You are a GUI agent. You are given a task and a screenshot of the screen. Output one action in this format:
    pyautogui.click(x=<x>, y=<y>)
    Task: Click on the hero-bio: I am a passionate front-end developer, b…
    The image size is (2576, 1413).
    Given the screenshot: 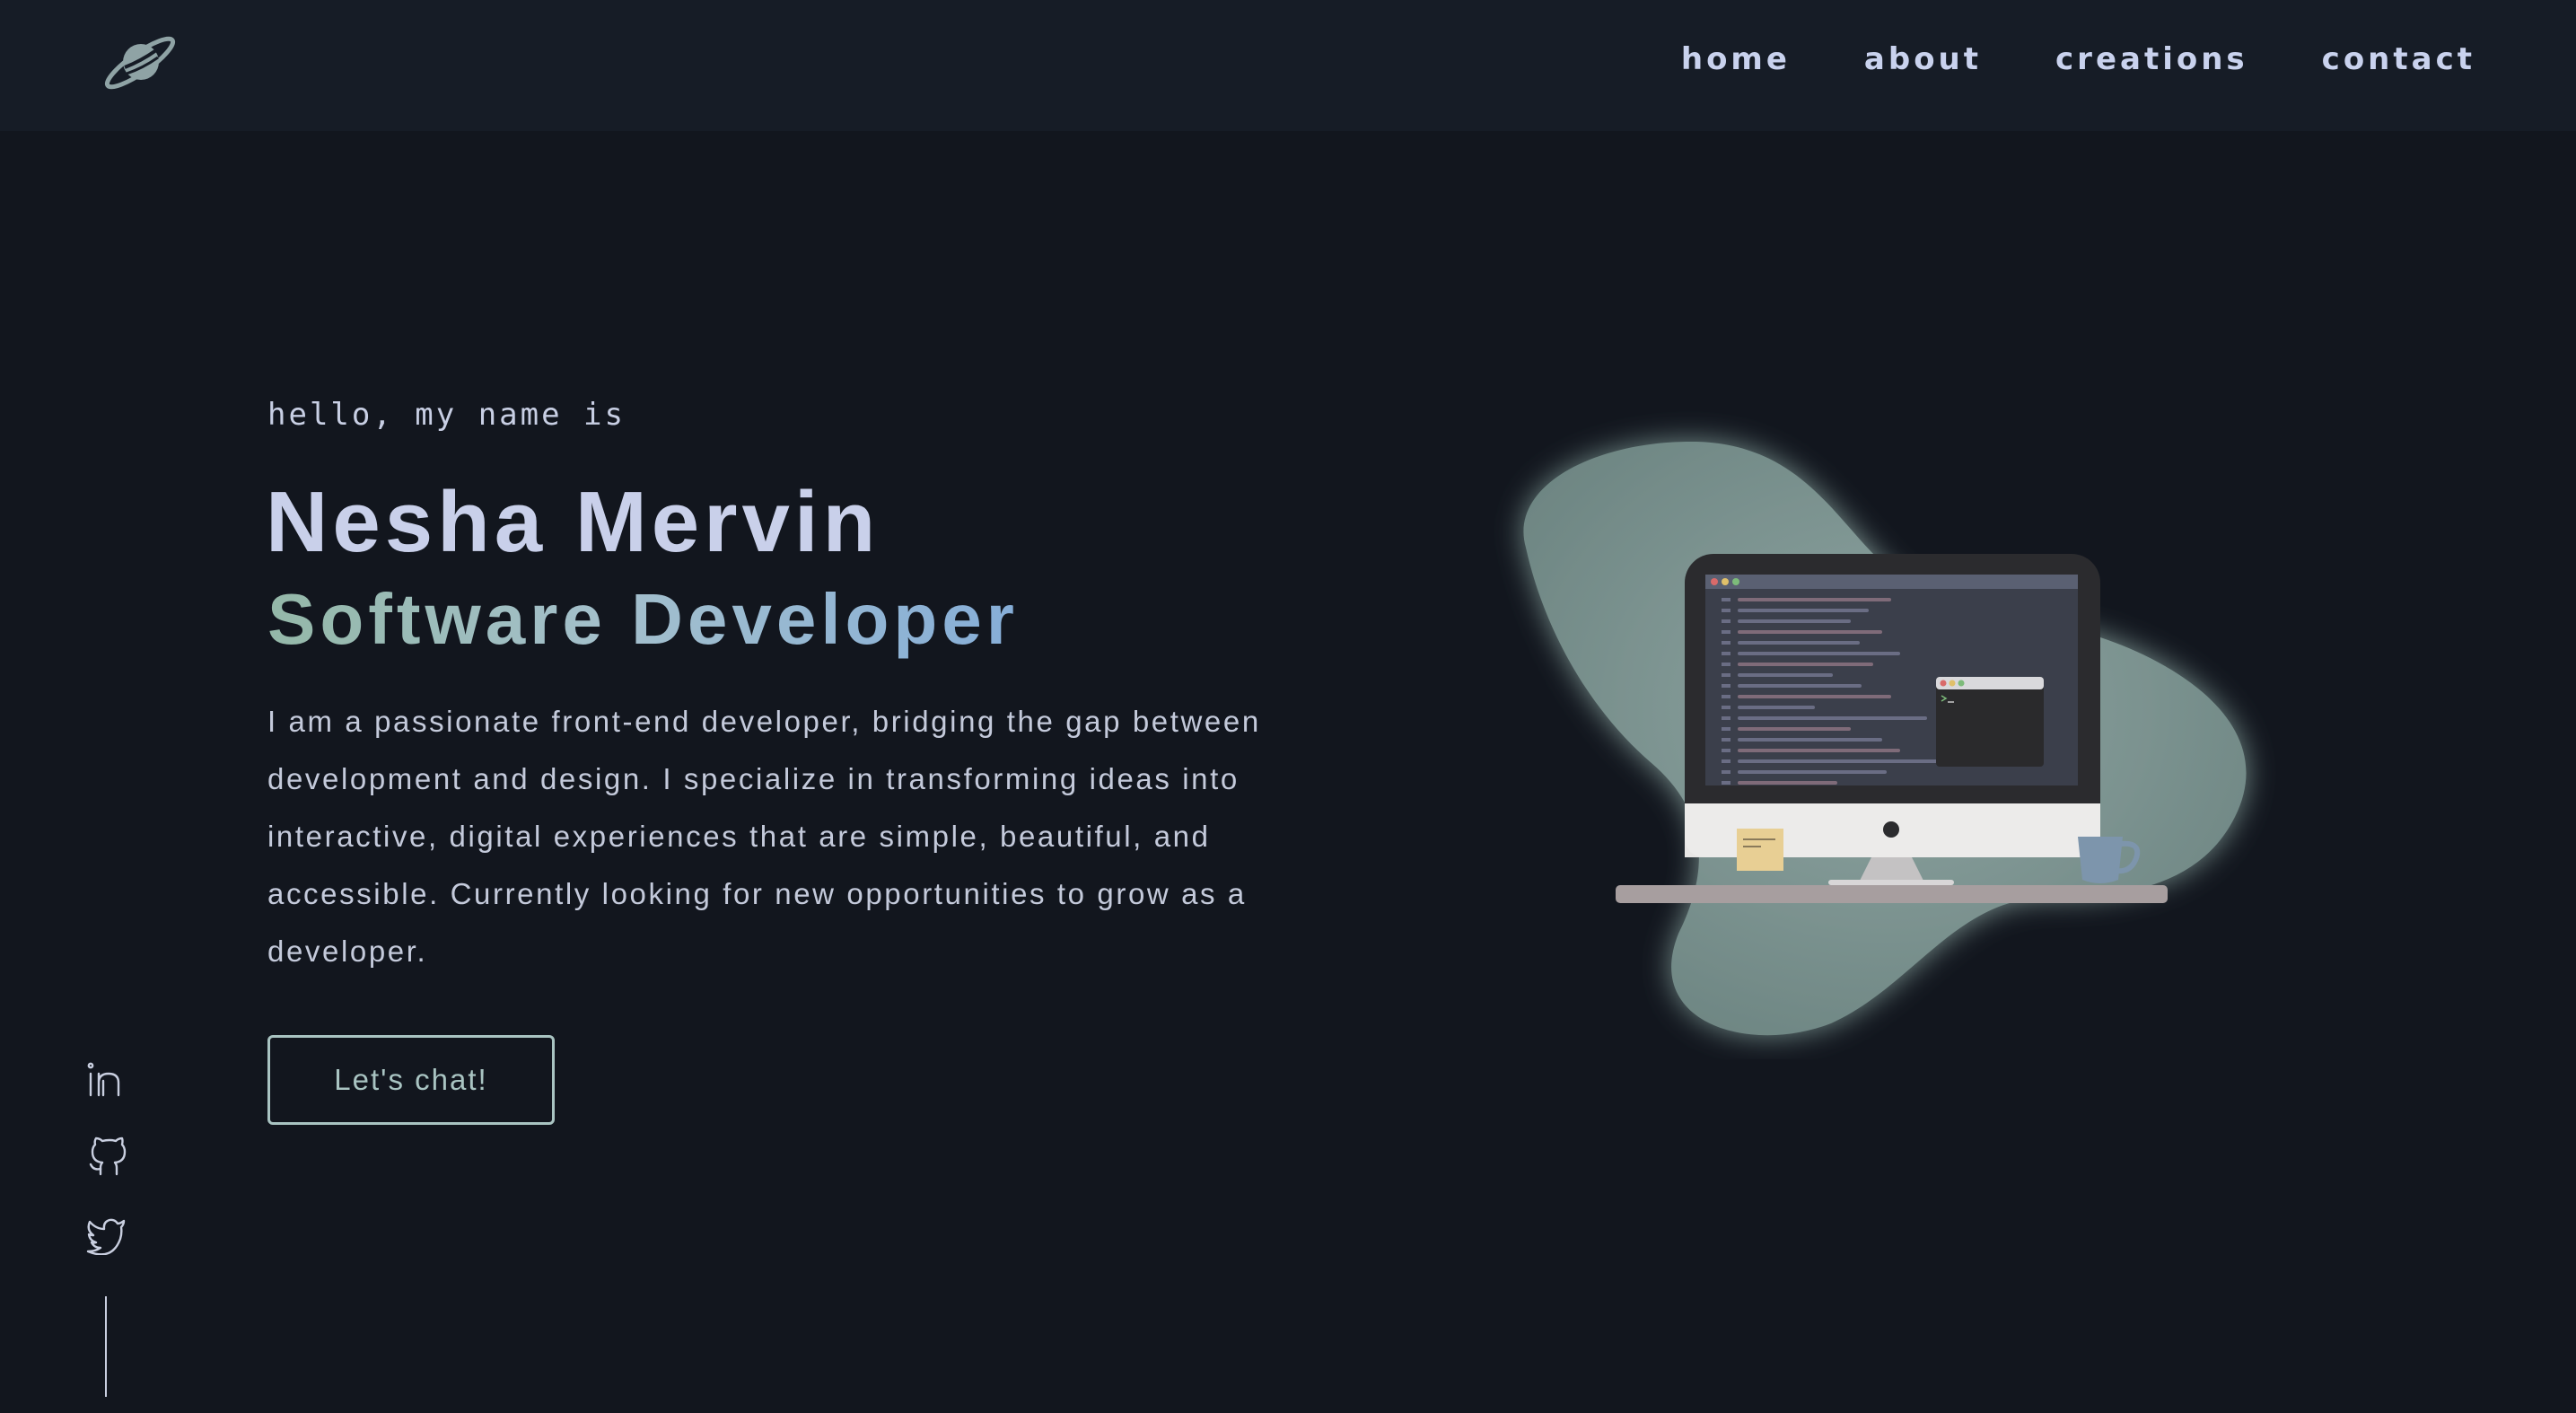 What is the action you would take?
    pyautogui.click(x=764, y=836)
    